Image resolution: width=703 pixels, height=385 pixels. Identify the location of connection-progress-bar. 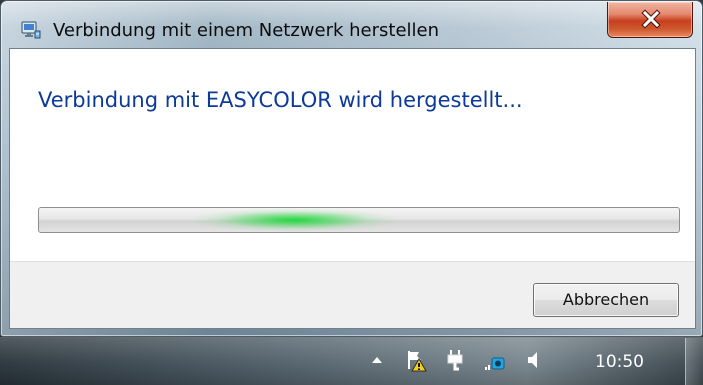
(359, 220).